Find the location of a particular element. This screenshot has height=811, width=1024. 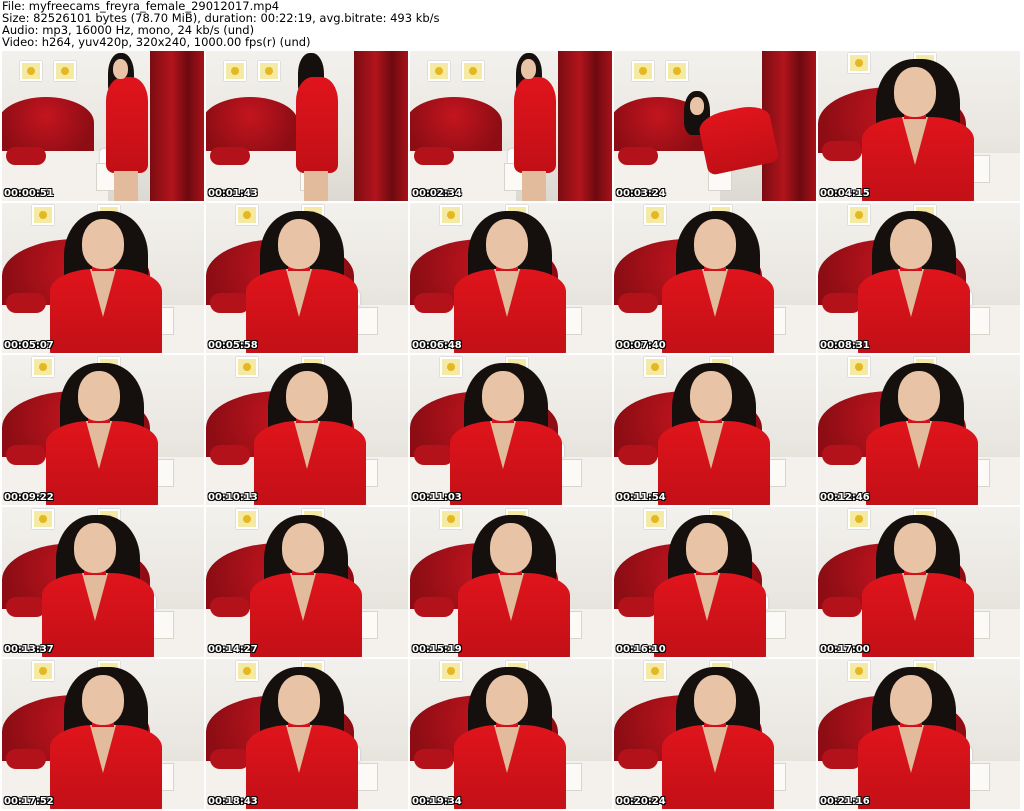

video-thumbnail: 00:02:34 is located at coordinates (511, 126).